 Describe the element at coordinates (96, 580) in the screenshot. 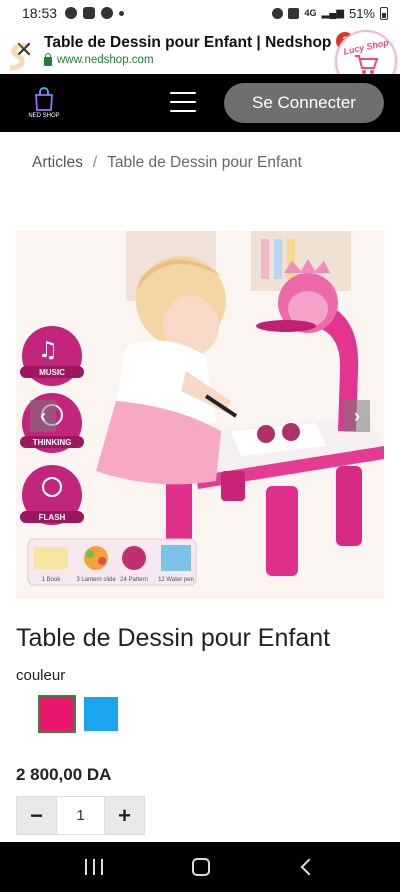

I see `accessory-lantern-label: 3 Lantern slide` at that location.